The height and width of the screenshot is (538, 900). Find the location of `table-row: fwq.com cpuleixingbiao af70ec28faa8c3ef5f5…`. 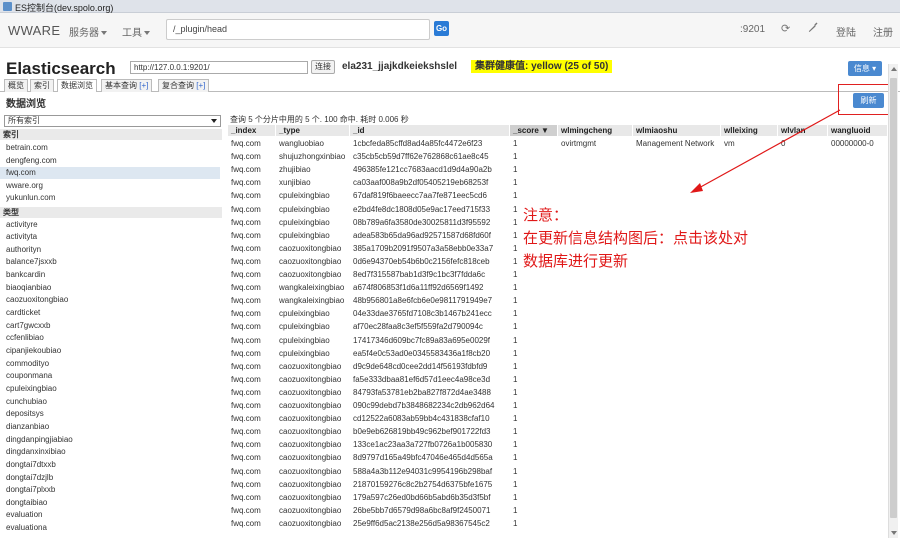

table-row: fwq.com cpuleixingbiao af70ec28faa8c3ef5f5… is located at coordinates (558, 327).